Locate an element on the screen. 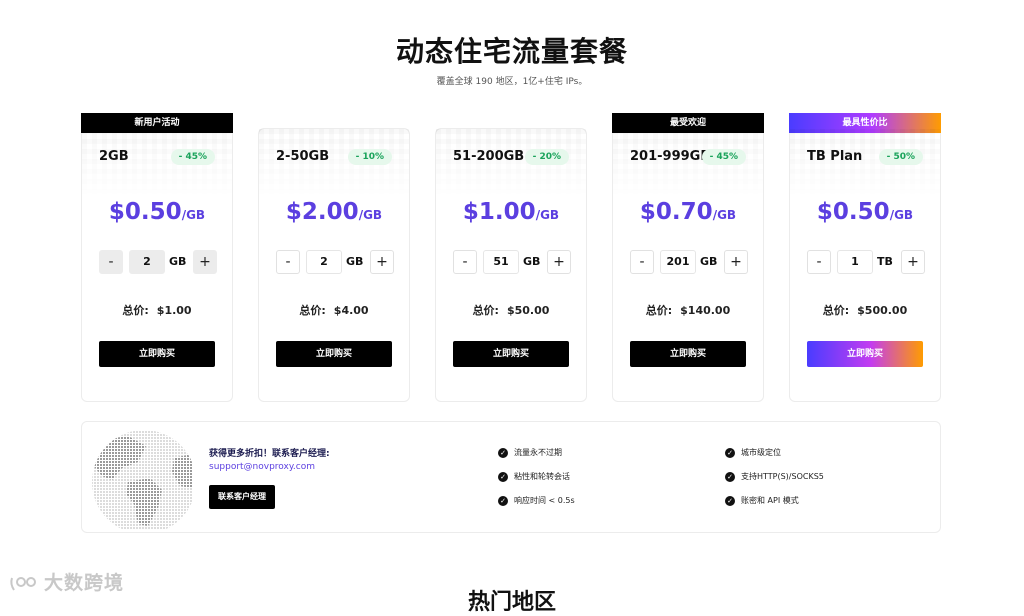 Image resolution: width=1024 pixels, height=616 pixels. feature-item: ✓ 支持HTTP(S)/SOCKS5 is located at coordinates (774, 477).